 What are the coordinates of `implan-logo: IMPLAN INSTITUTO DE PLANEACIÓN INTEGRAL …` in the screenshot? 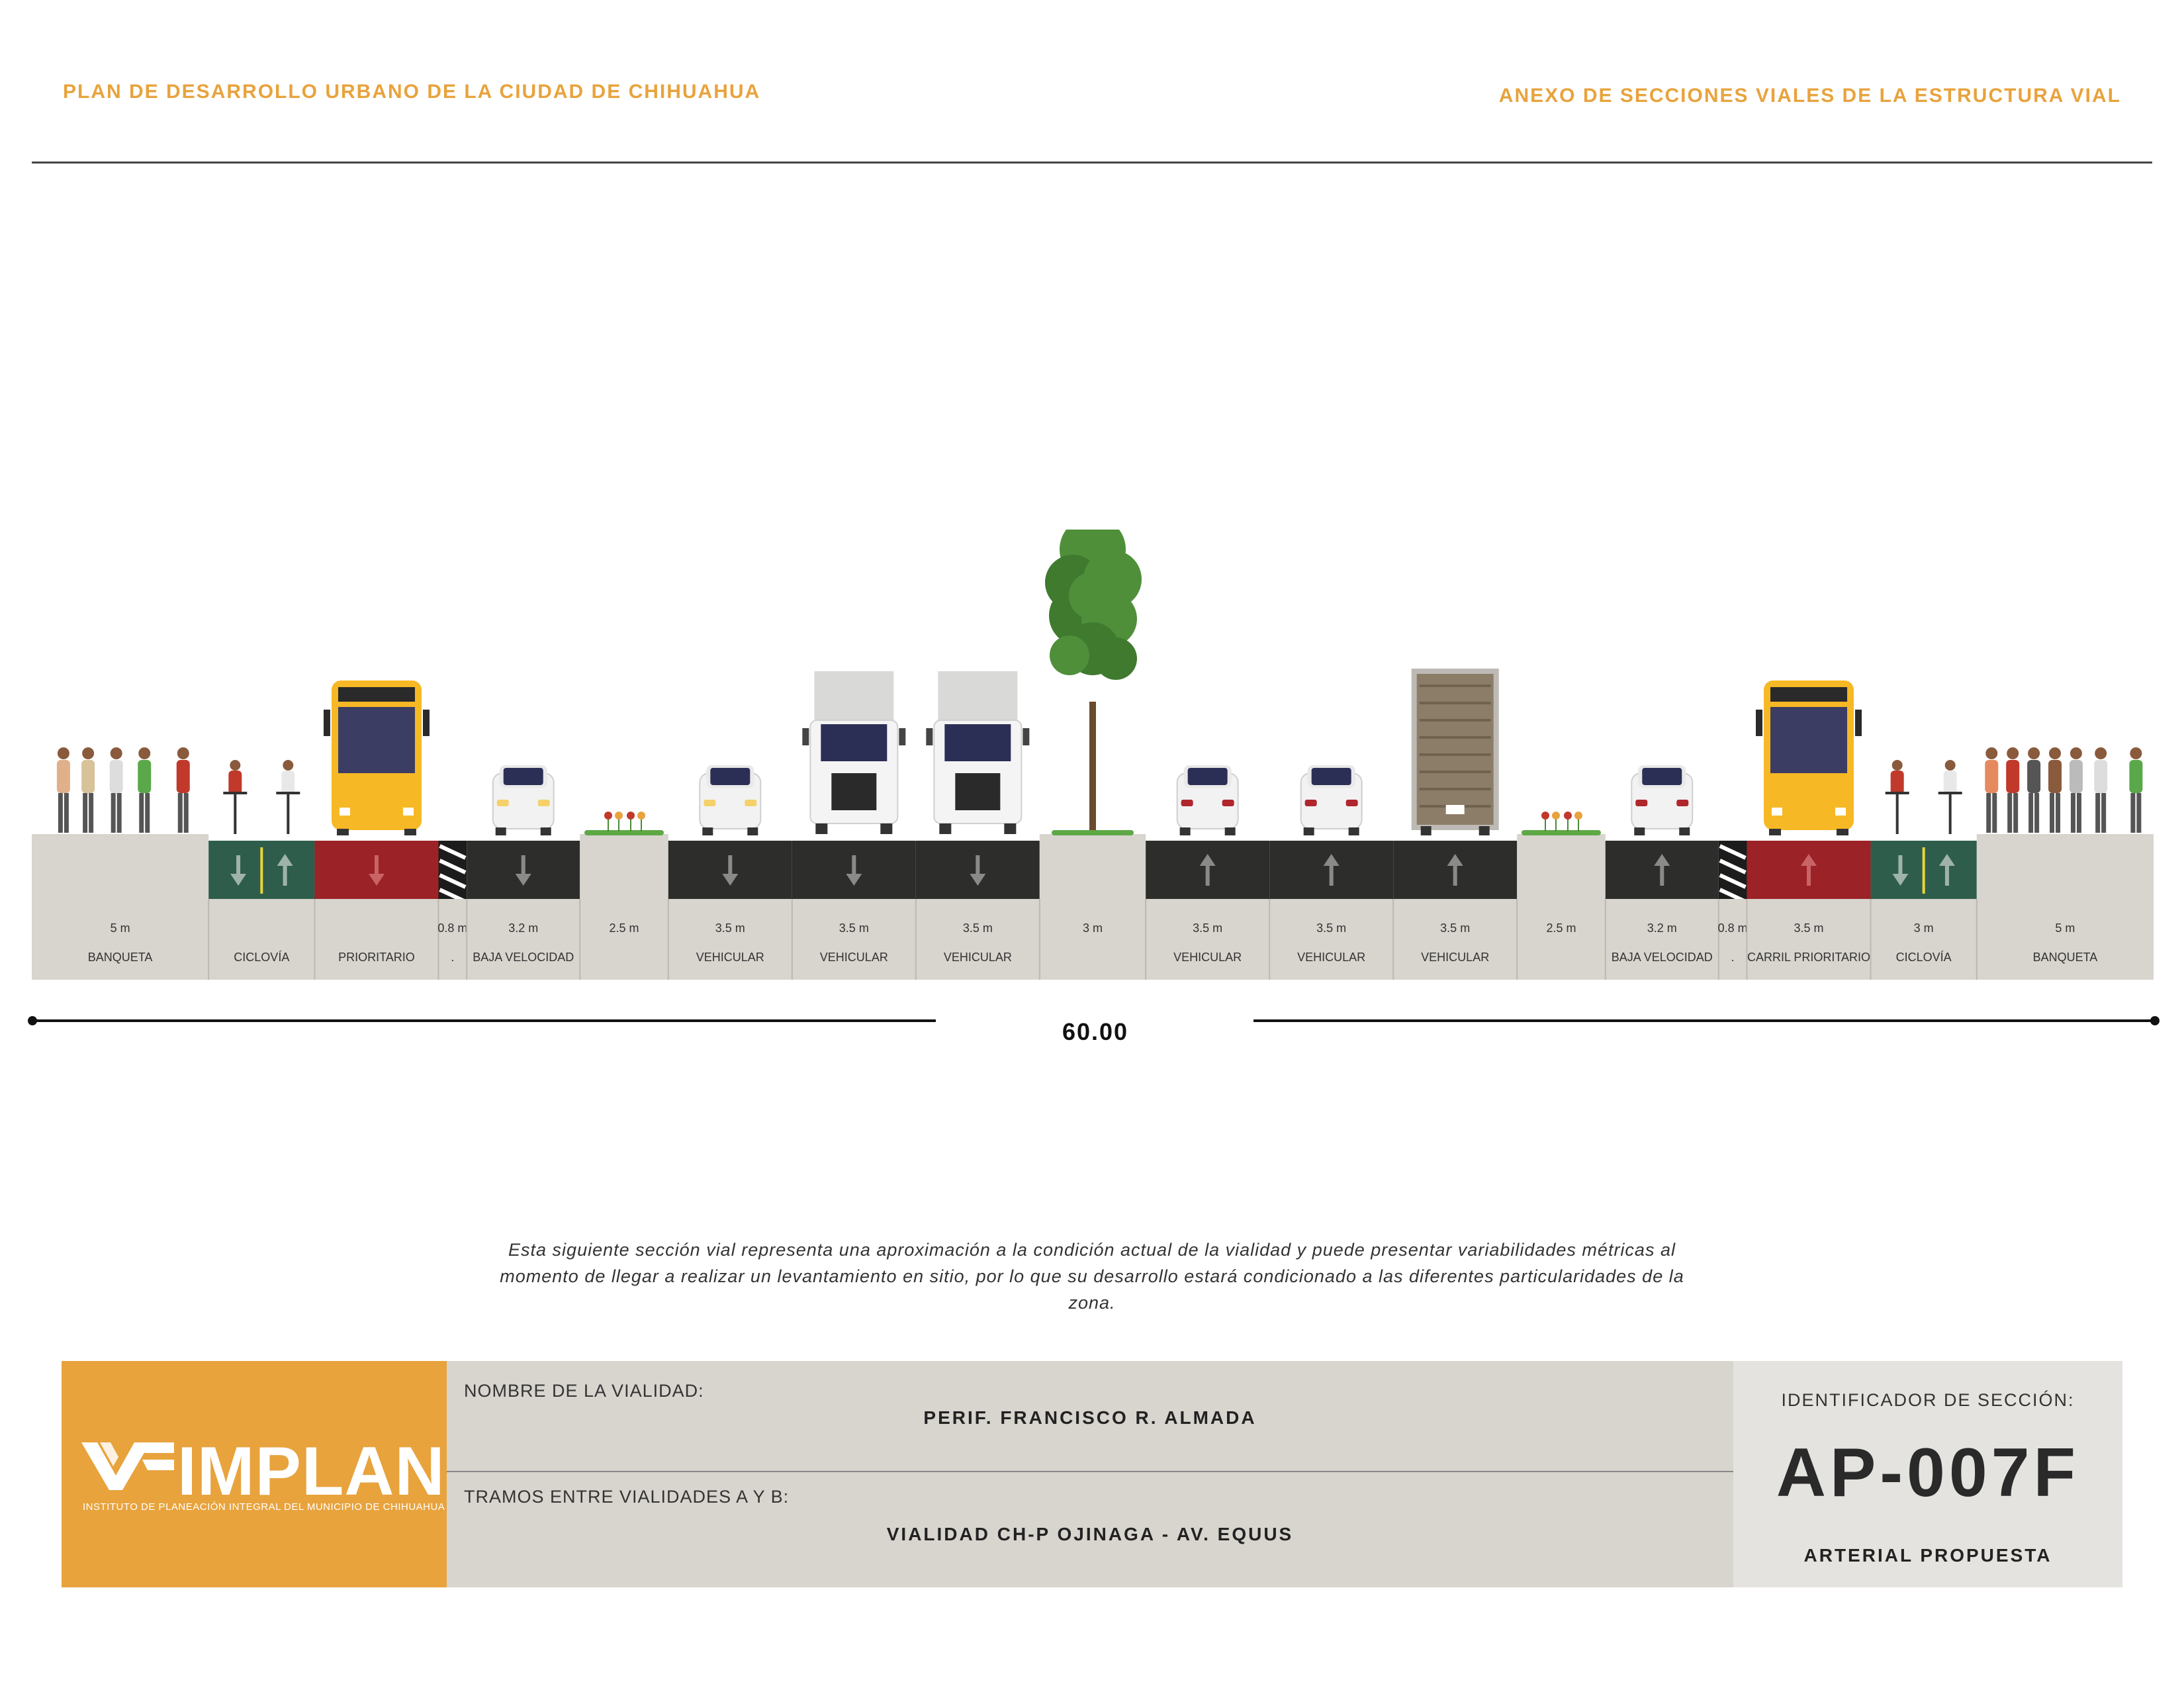 It's located at (255, 1474).